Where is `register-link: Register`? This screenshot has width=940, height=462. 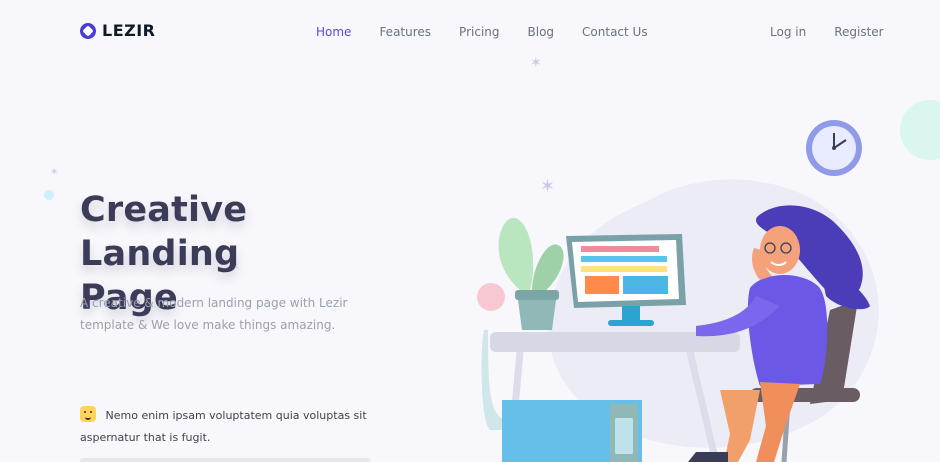
register-link: Register is located at coordinates (858, 32).